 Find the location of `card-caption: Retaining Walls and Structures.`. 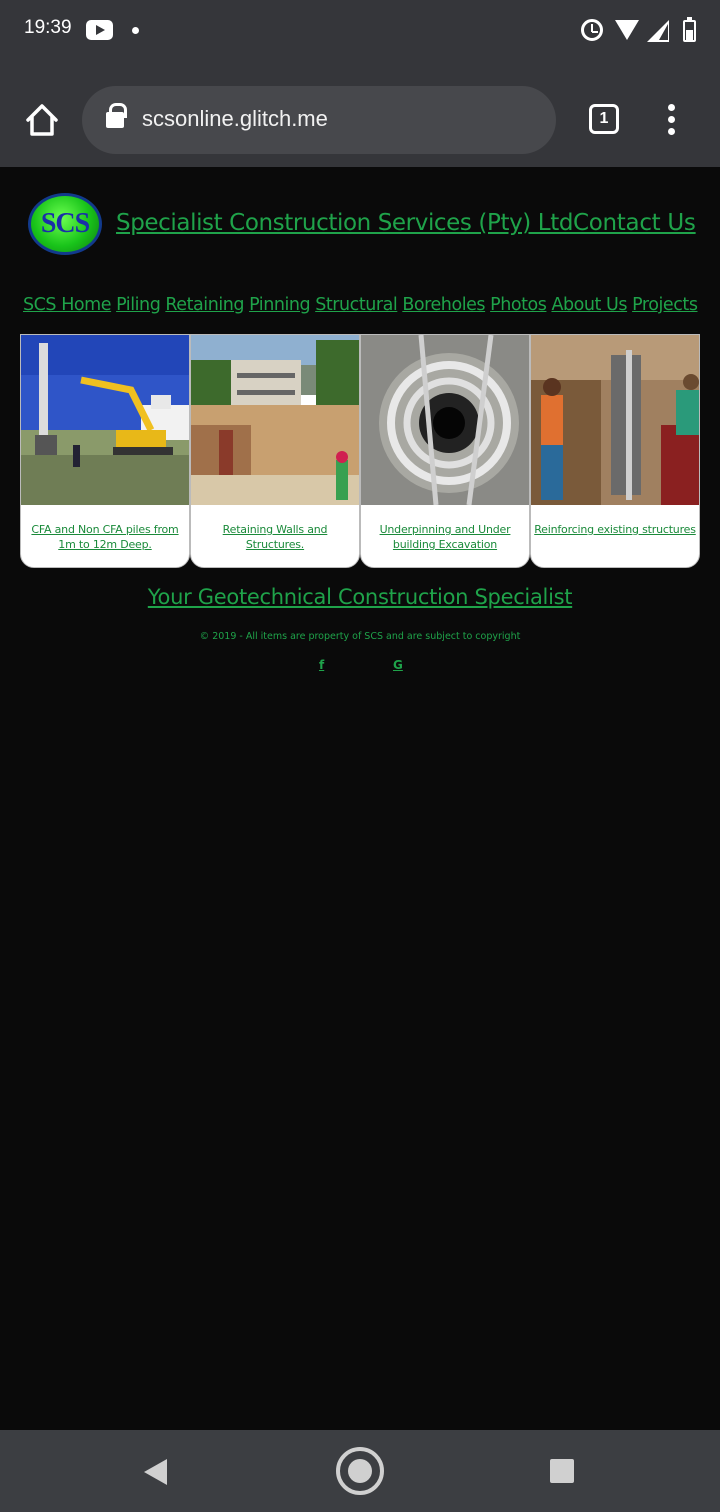

card-caption: Retaining Walls and Structures. is located at coordinates (275, 537).